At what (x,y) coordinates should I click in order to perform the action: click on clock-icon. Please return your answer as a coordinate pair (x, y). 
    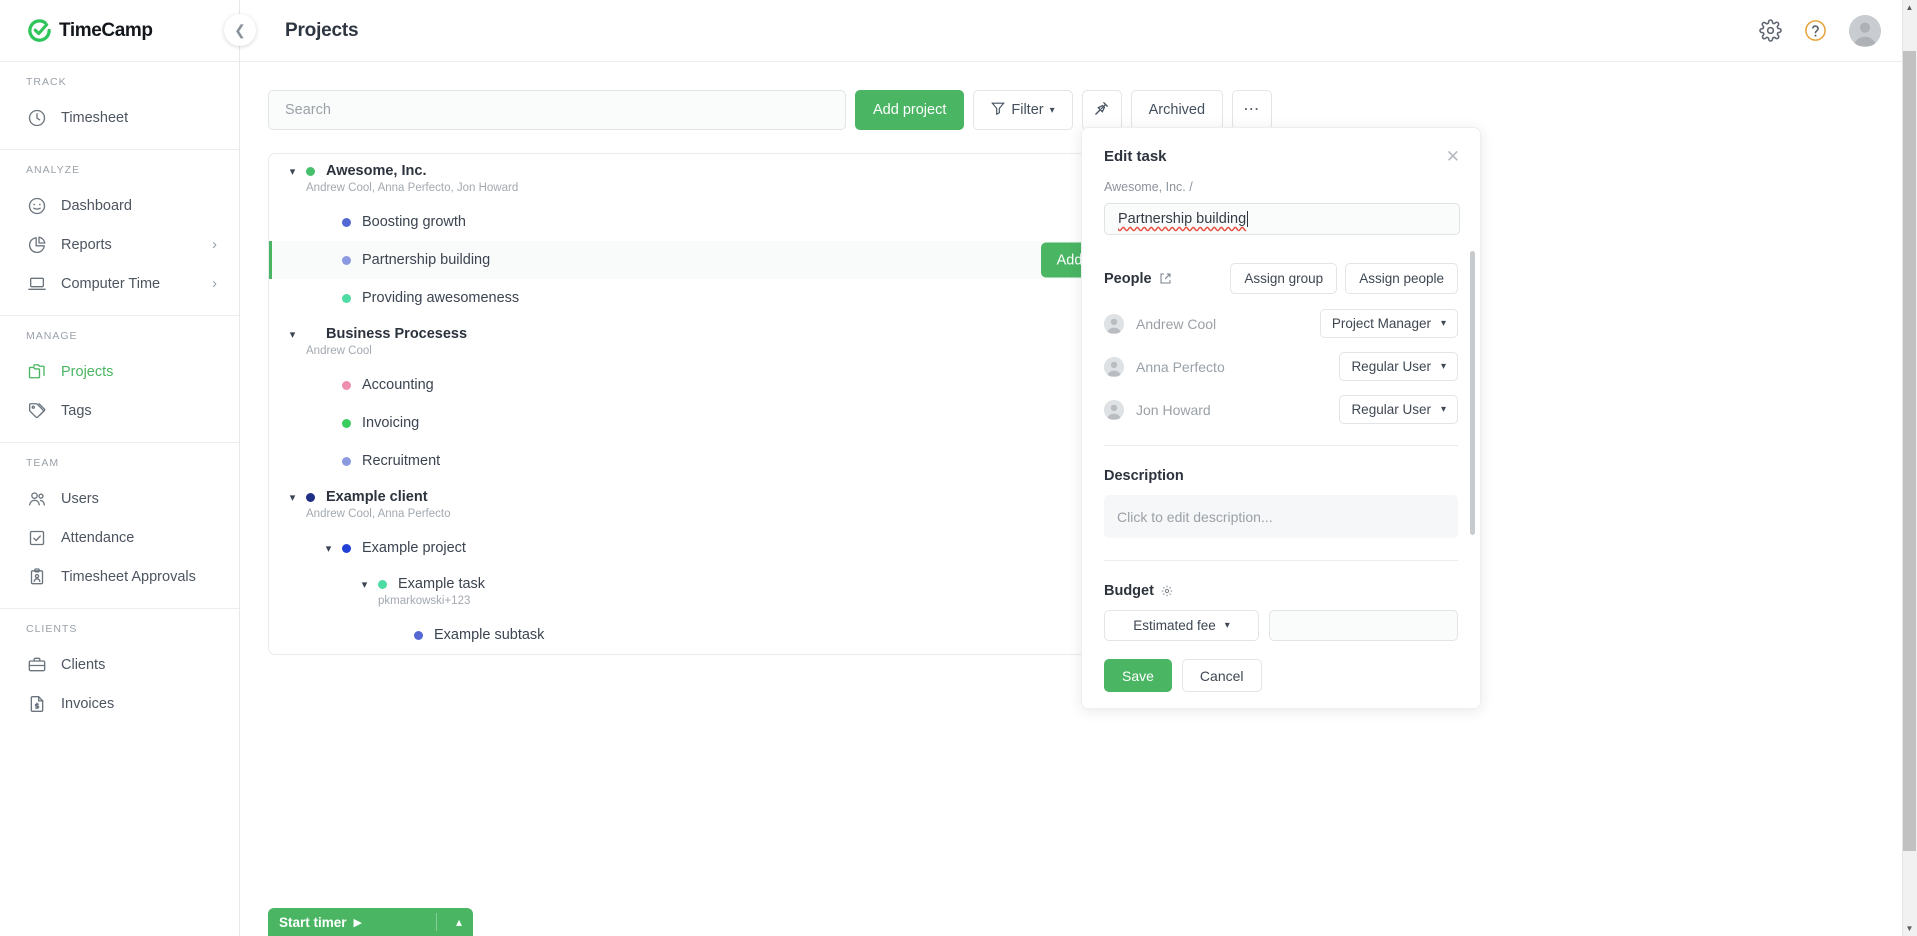
    Looking at the image, I should click on (36, 117).